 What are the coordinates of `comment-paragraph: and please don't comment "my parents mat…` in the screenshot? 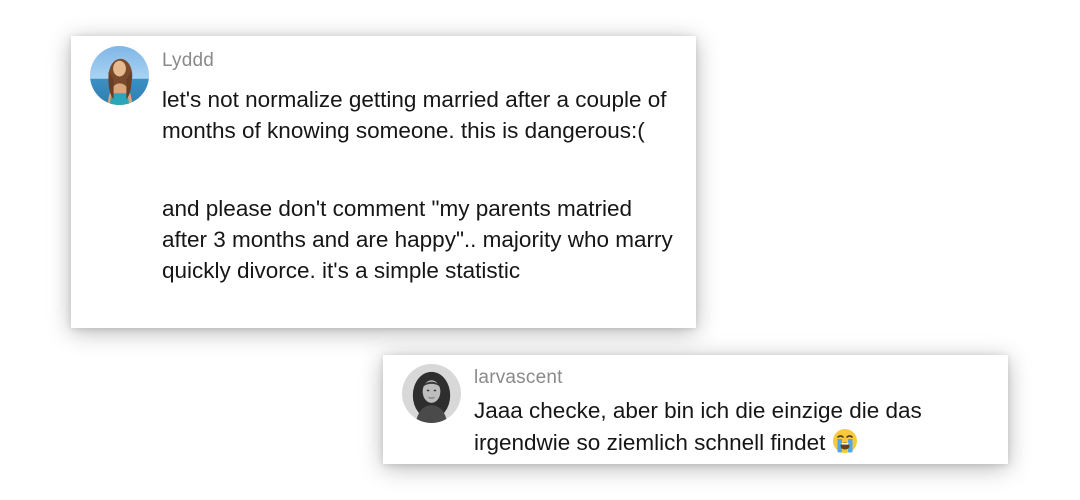 It's located at (417, 239).